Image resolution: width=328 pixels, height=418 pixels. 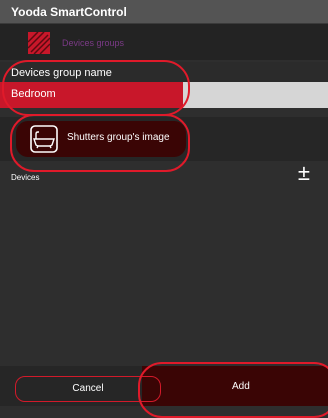 What do you see at coordinates (118, 137) in the screenshot?
I see `group-image-label: Shutters group's image` at bounding box center [118, 137].